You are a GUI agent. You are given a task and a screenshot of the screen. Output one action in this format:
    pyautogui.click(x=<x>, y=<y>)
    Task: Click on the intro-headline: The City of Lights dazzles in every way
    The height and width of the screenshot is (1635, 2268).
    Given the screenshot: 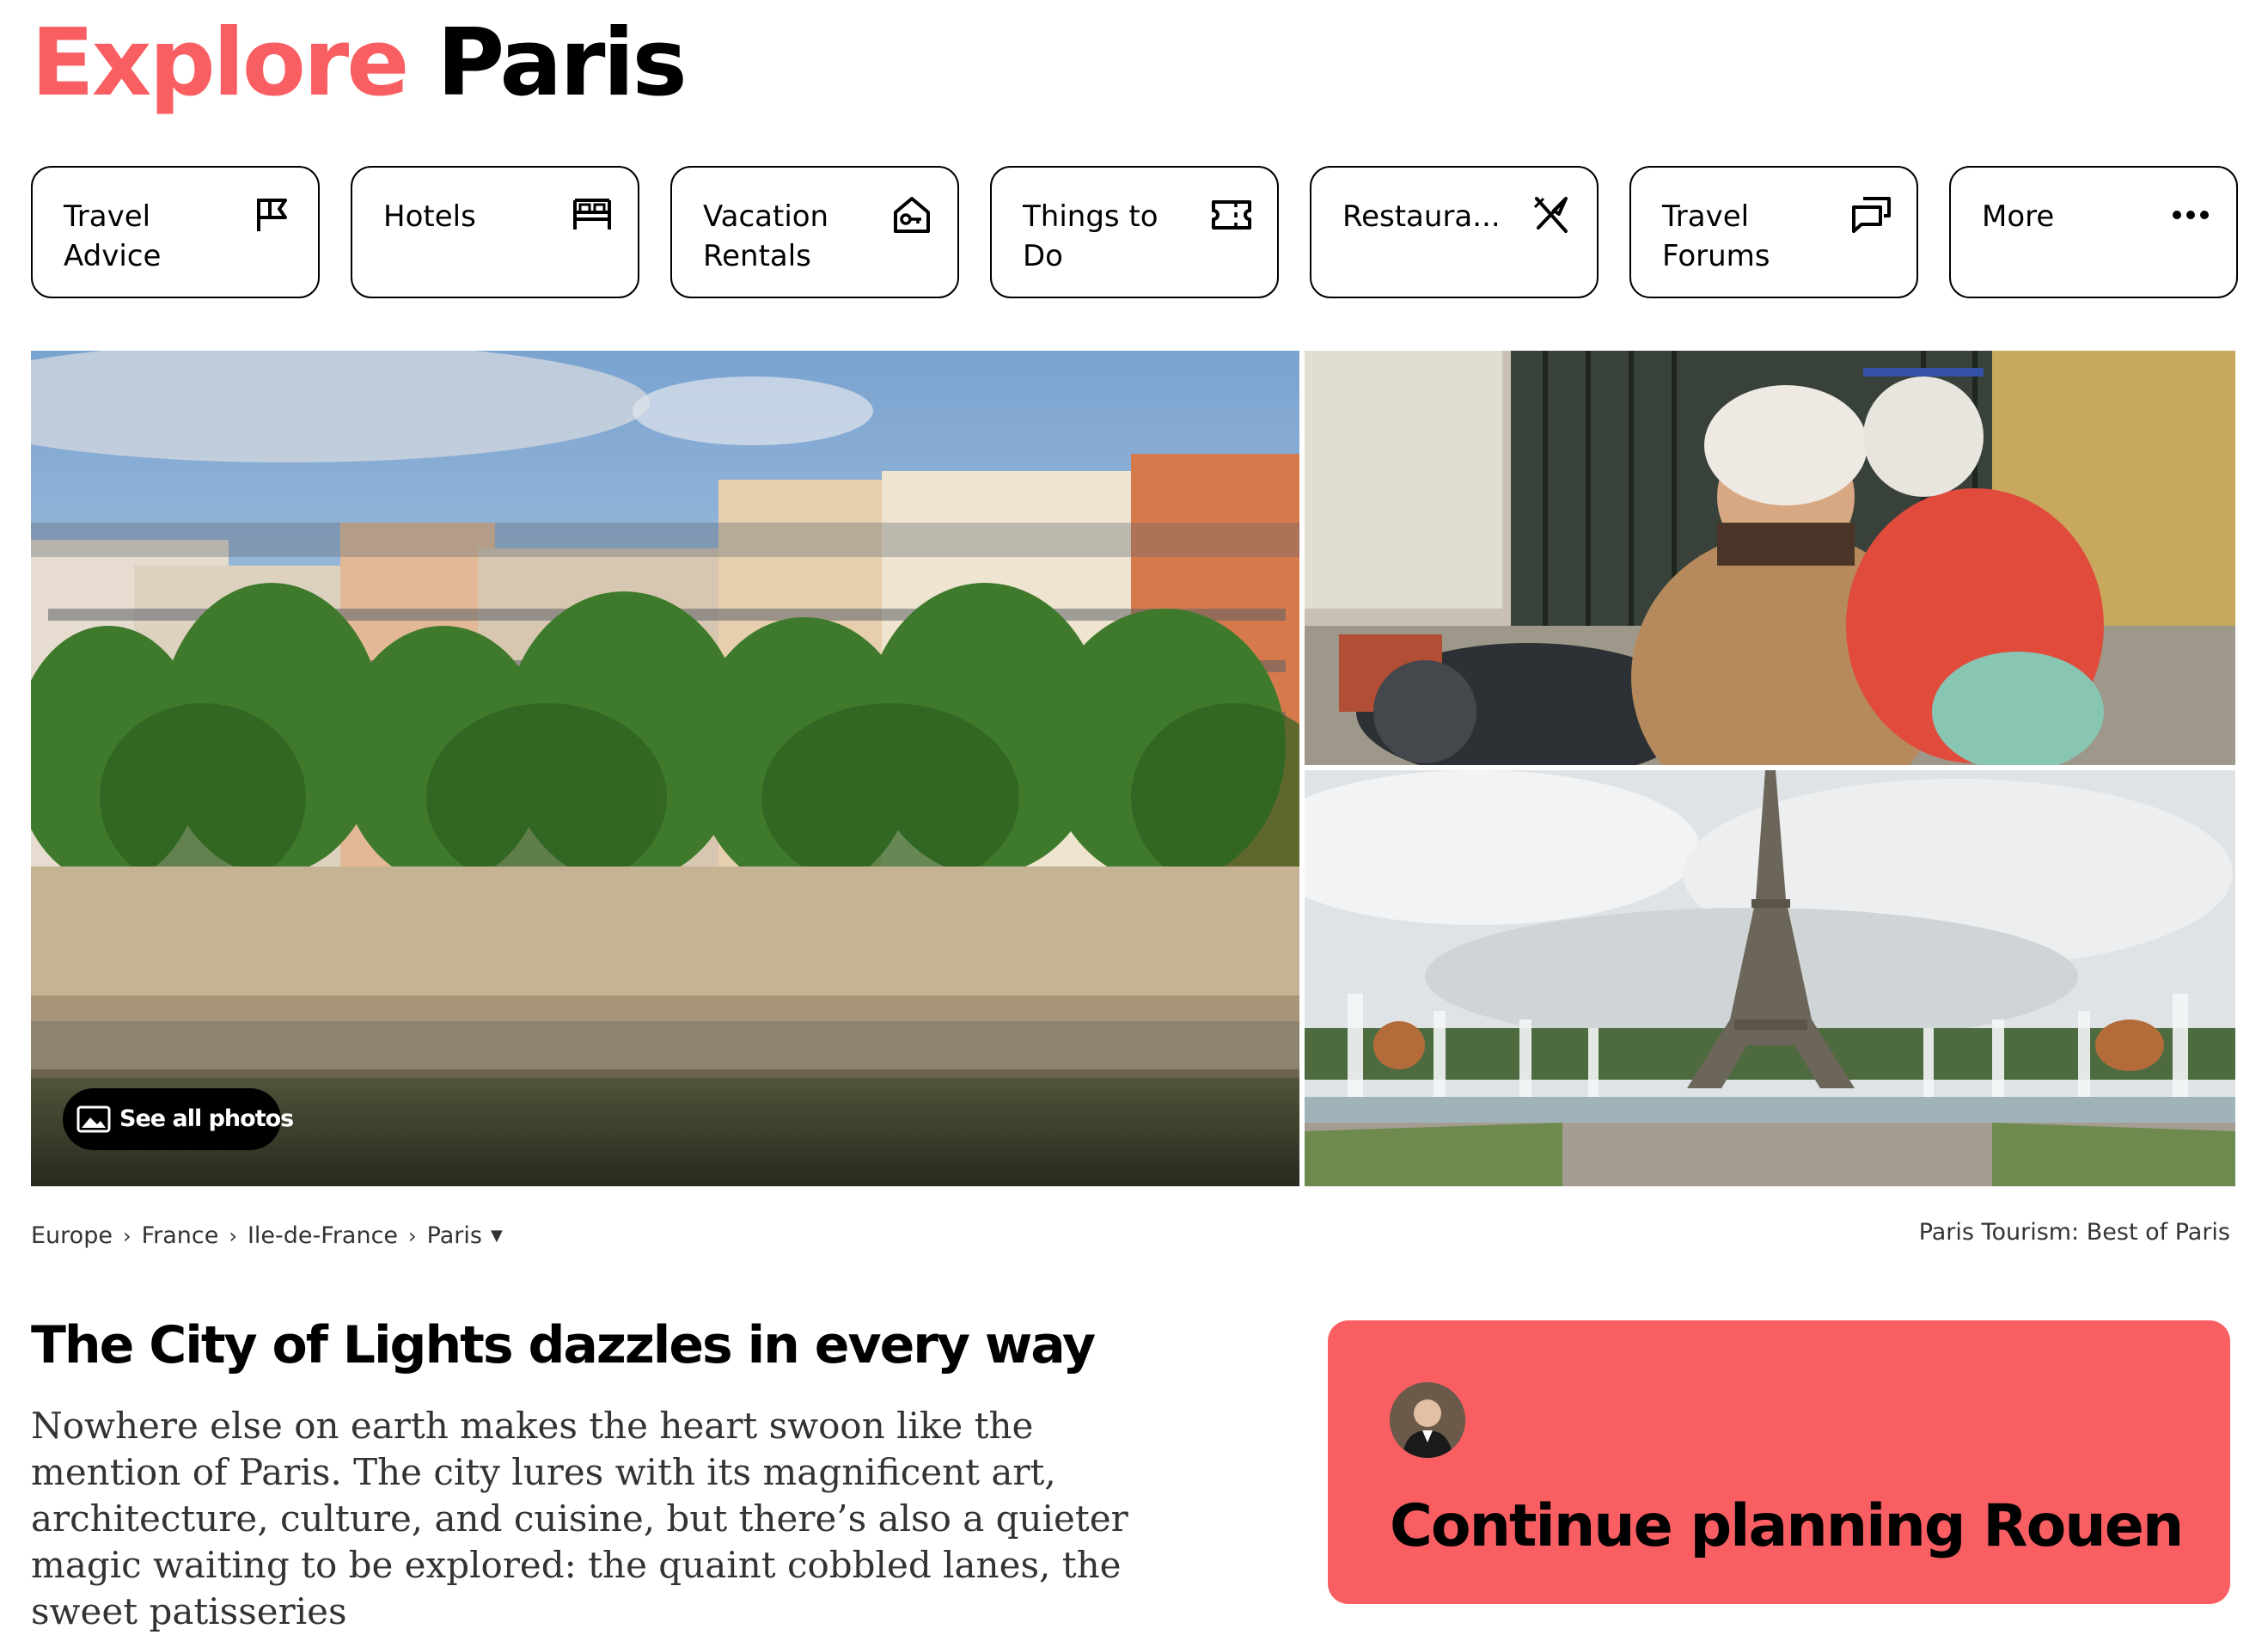 What is the action you would take?
    pyautogui.click(x=564, y=1345)
    